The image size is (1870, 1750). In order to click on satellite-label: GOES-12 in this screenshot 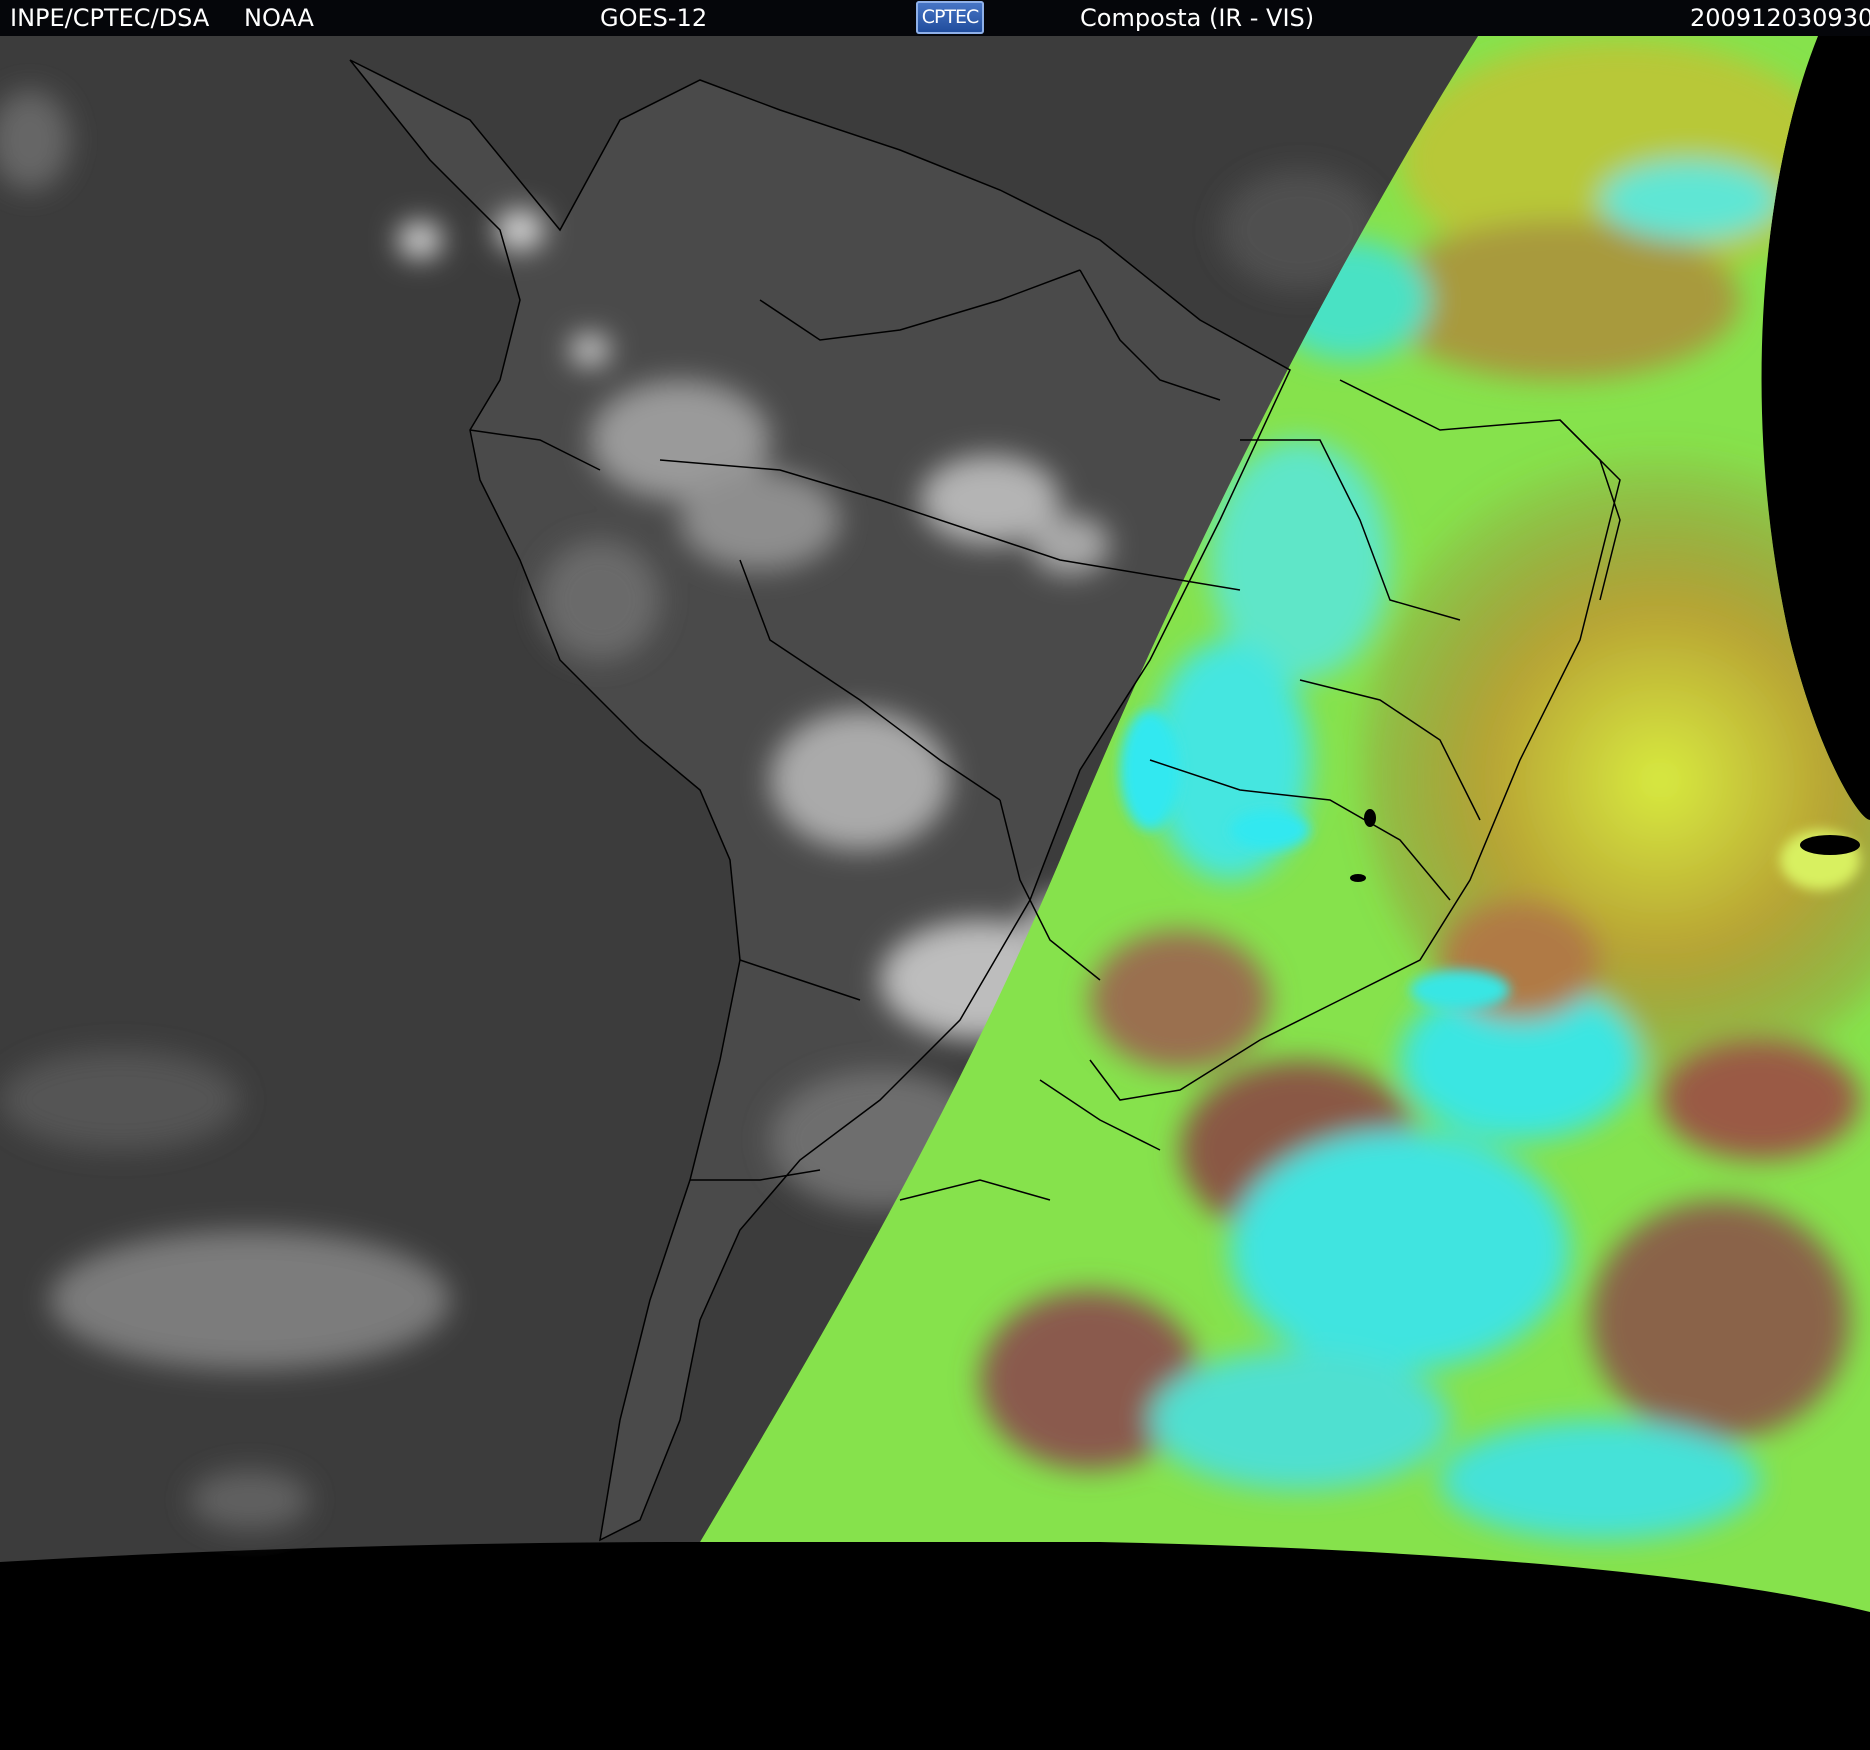, I will do `click(654, 18)`.